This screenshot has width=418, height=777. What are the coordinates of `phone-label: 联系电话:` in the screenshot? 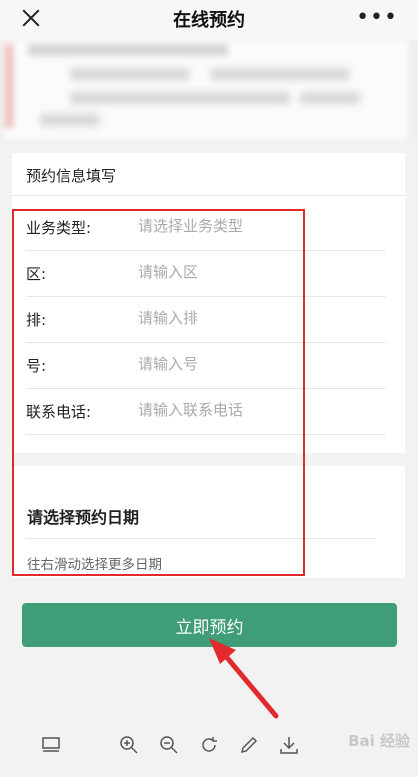 It's located at (59, 412).